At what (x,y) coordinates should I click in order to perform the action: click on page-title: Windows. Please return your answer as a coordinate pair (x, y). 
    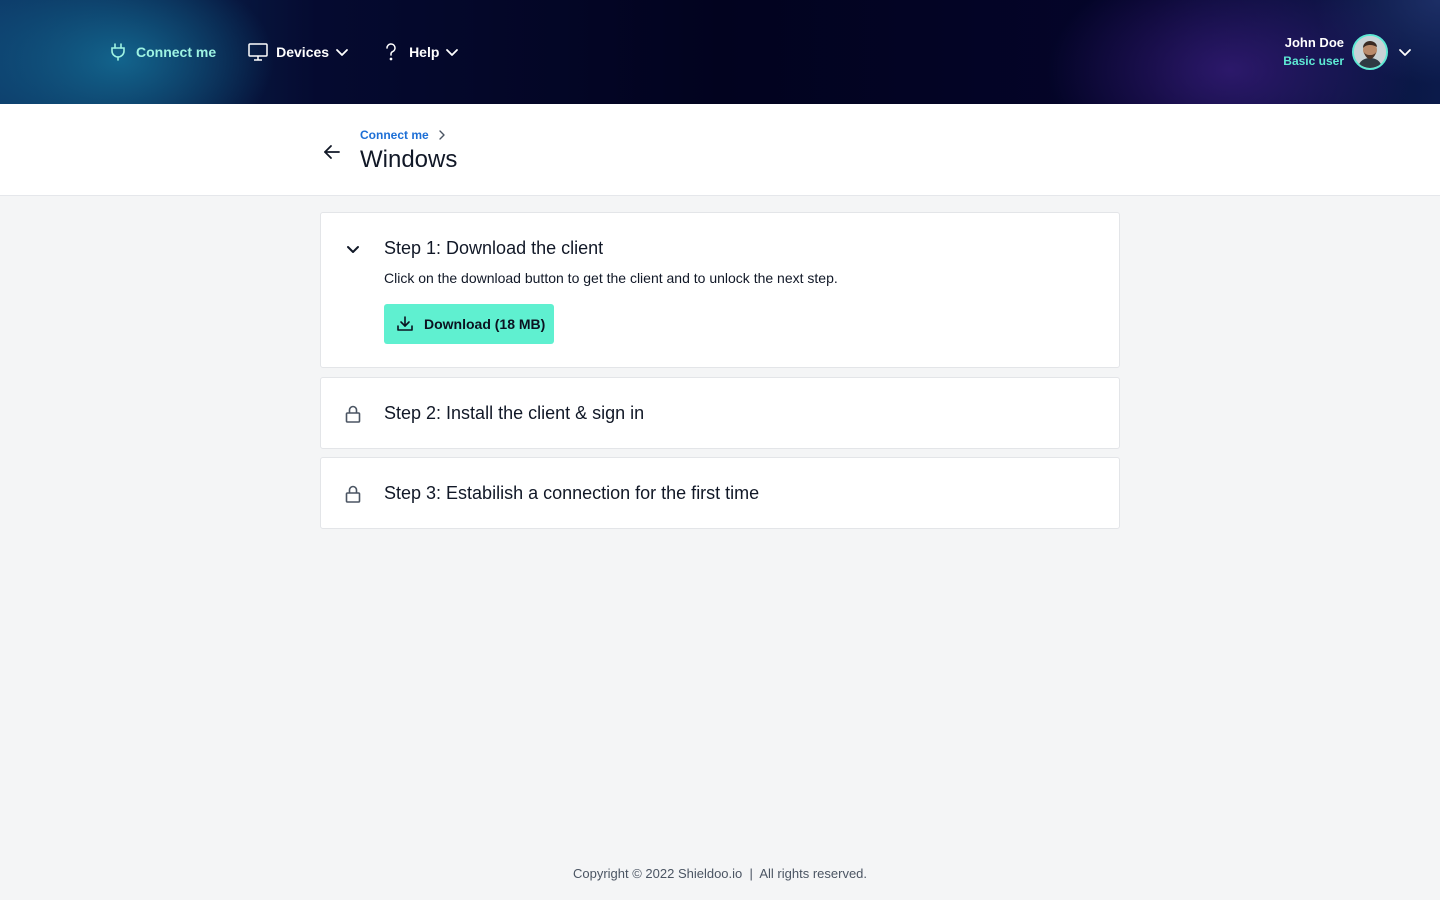
    Looking at the image, I should click on (409, 159).